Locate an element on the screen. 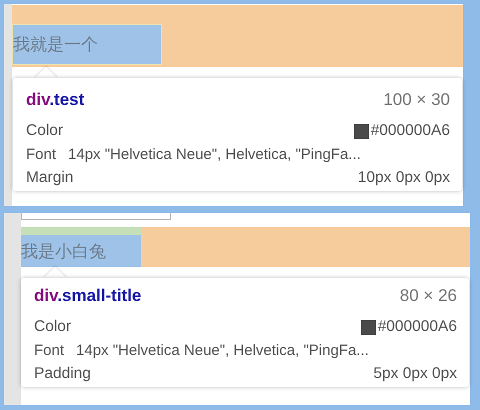 The height and width of the screenshot is (410, 480). highlighted-element-text: 我是小白兔 is located at coordinates (81, 247).